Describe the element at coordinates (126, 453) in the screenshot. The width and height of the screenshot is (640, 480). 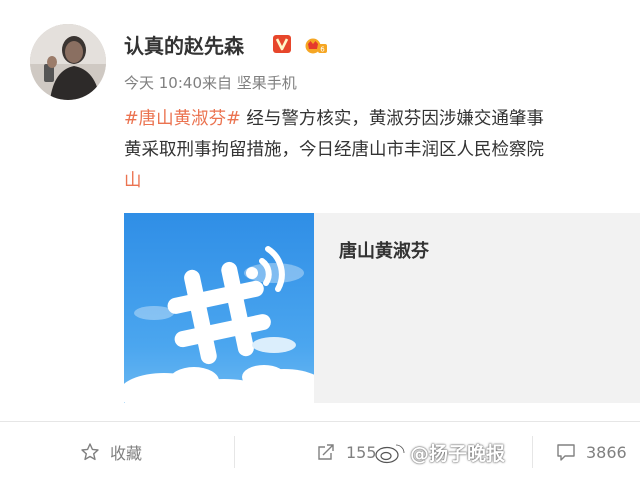
I see `favorite-label: 收藏` at that location.